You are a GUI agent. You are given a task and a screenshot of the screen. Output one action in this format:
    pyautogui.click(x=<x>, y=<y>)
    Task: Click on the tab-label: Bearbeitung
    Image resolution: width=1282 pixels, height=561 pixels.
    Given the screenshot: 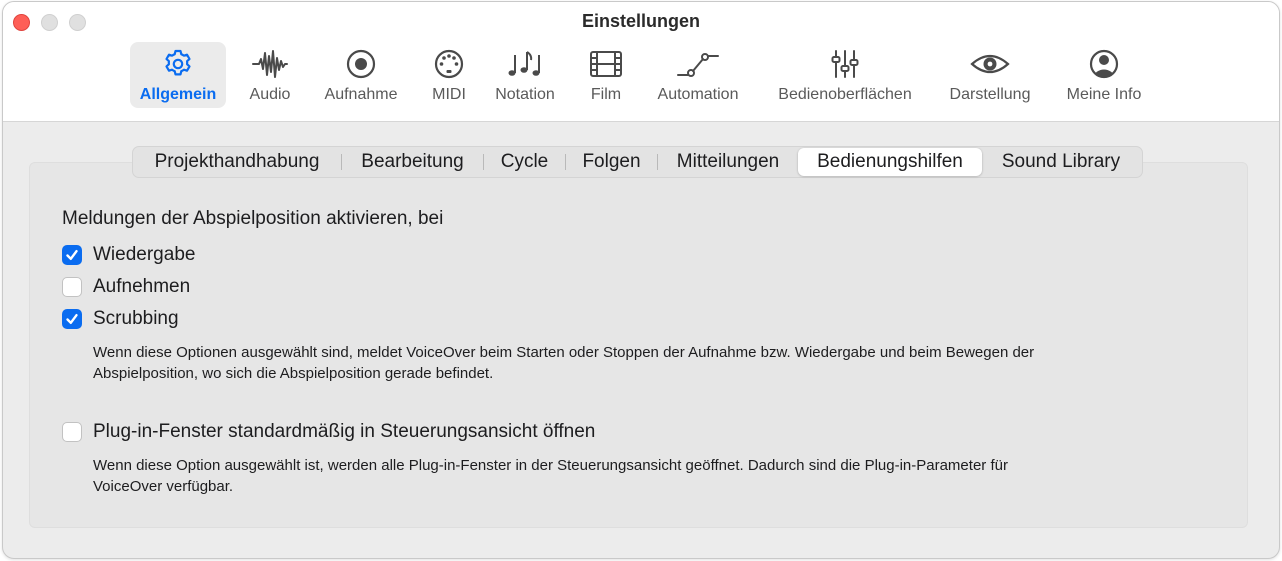 What is the action you would take?
    pyautogui.click(x=412, y=161)
    